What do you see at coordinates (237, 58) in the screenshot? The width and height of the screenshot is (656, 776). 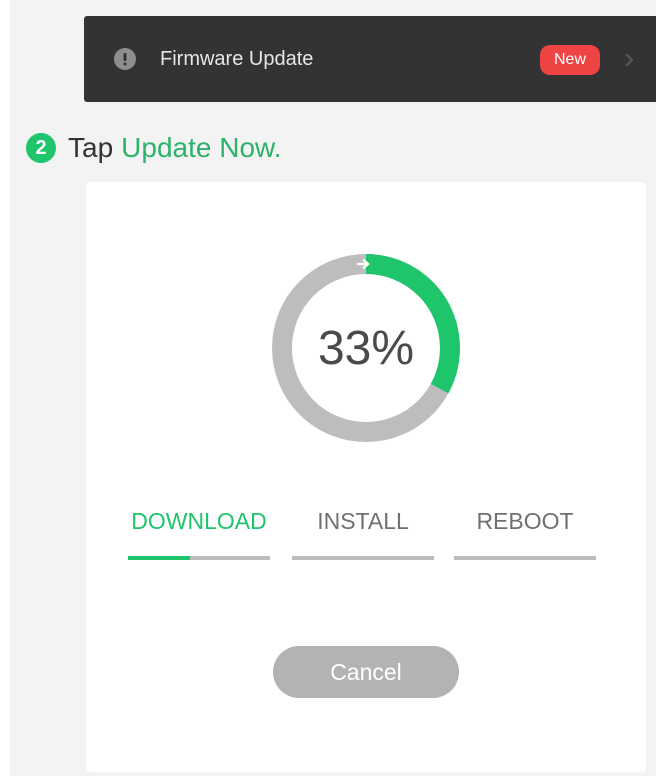 I see `firmware-update-label: Firmware Update` at bounding box center [237, 58].